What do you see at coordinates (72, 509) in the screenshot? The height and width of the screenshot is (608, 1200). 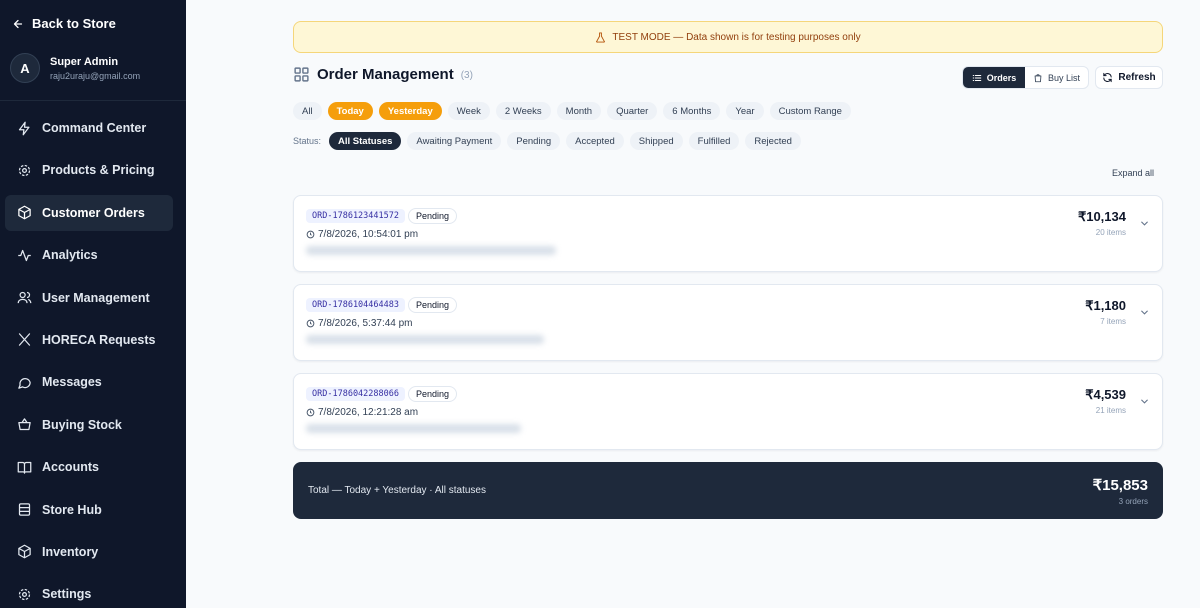 I see `sidebar-item-label: Store Hub` at bounding box center [72, 509].